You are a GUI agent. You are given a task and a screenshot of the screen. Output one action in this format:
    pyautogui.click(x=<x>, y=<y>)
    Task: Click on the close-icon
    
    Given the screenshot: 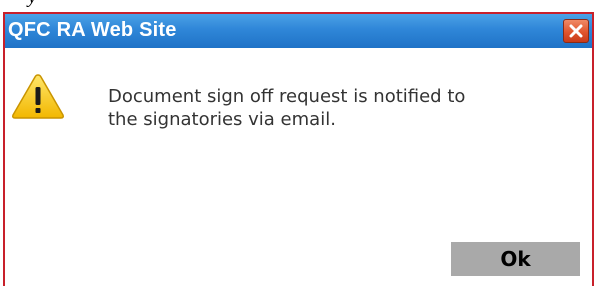 What is the action you would take?
    pyautogui.click(x=576, y=31)
    